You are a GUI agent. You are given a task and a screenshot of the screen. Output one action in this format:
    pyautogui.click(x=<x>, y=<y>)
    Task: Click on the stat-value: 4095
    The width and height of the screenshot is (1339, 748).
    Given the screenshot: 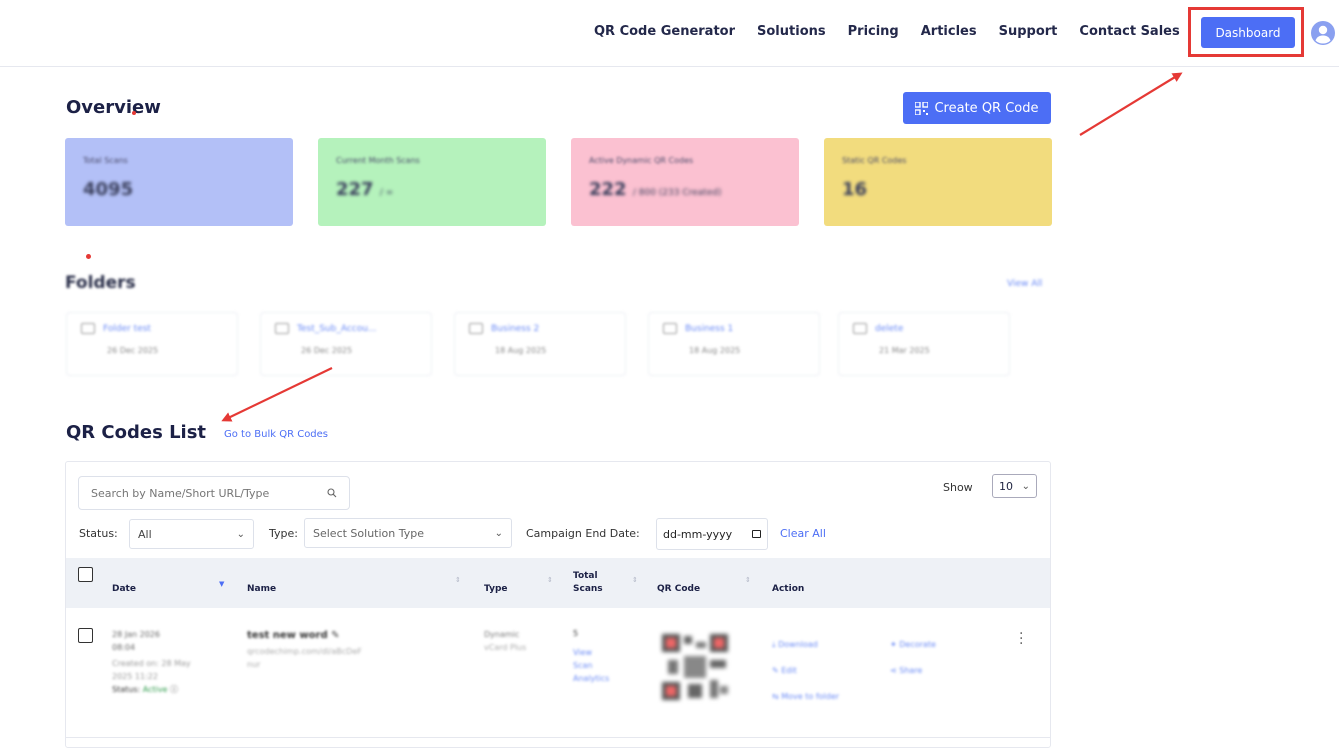 What is the action you would take?
    pyautogui.click(x=108, y=189)
    